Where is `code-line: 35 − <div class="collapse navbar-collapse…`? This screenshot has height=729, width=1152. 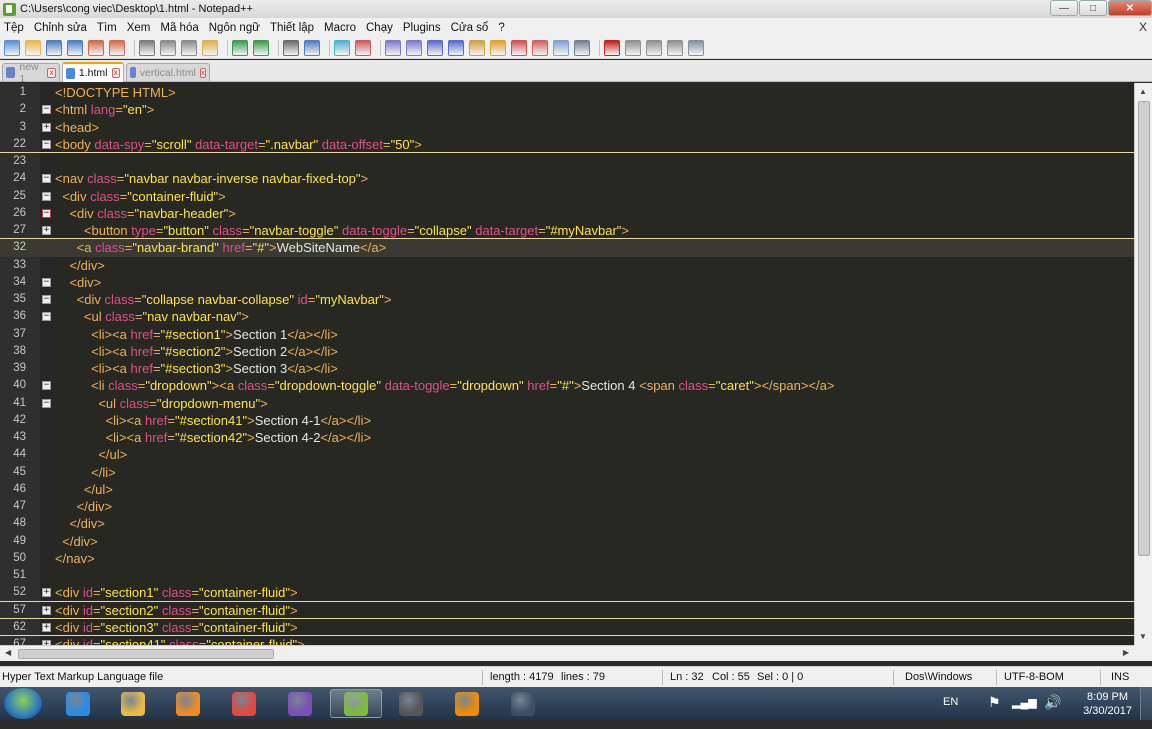
code-line: 35 − <div class="collapse navbar-collapse… is located at coordinates (567, 299).